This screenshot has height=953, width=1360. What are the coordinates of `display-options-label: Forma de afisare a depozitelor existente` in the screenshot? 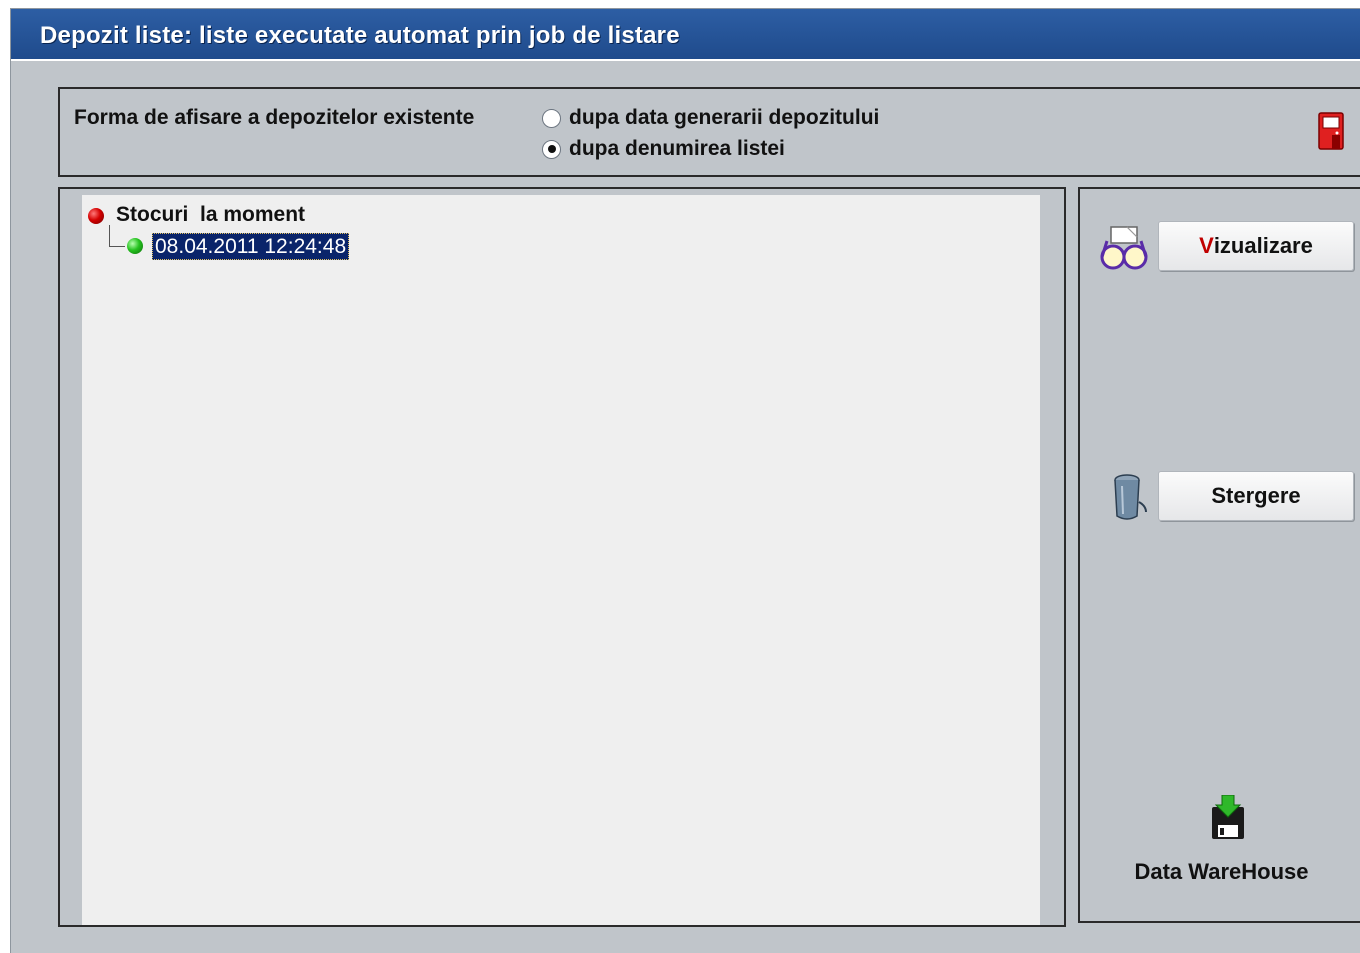 It's located at (274, 117).